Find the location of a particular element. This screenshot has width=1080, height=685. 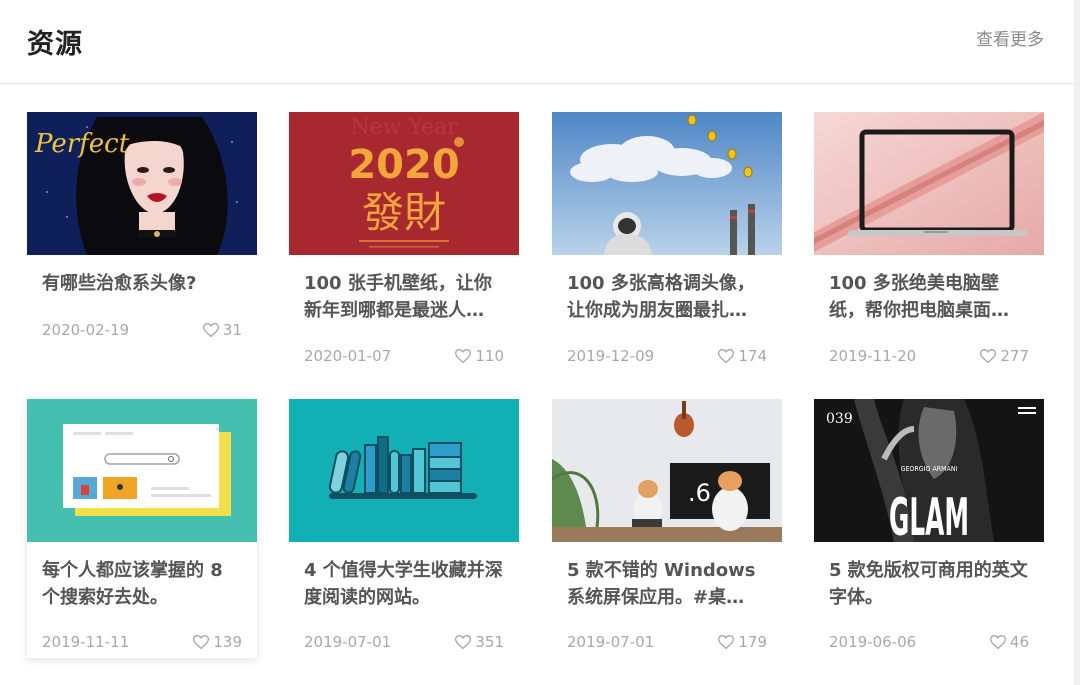

year-2020-text: 2020 is located at coordinates (403, 165).